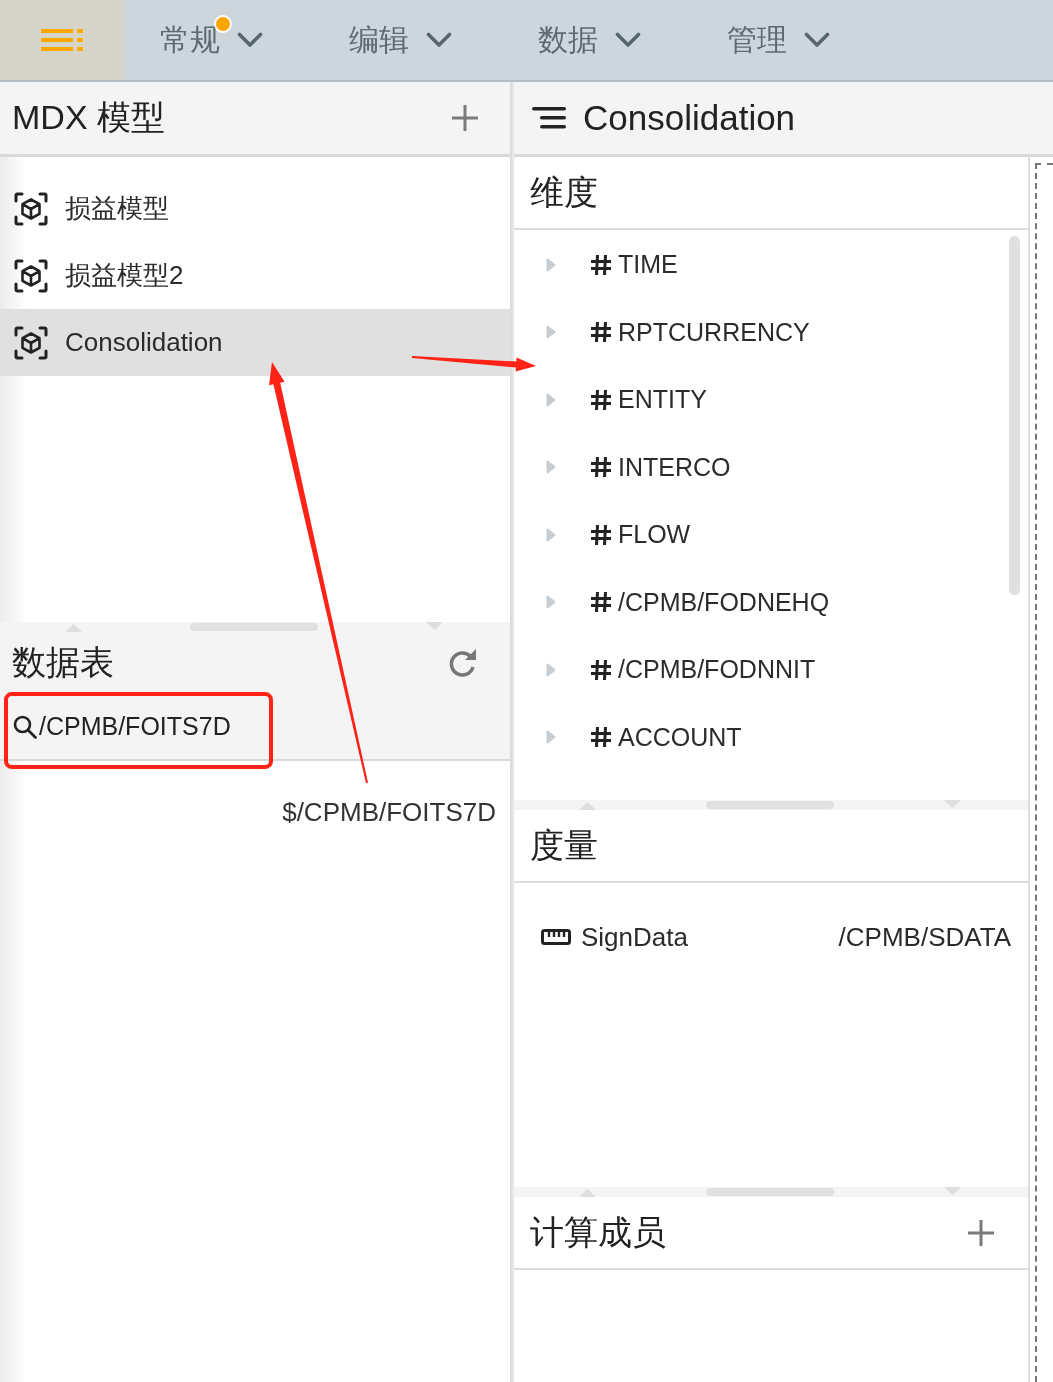 The width and height of the screenshot is (1053, 1382). Describe the element at coordinates (703, 670) in the screenshot. I see `dimension-item: /CPMB/FODNNIT` at that location.